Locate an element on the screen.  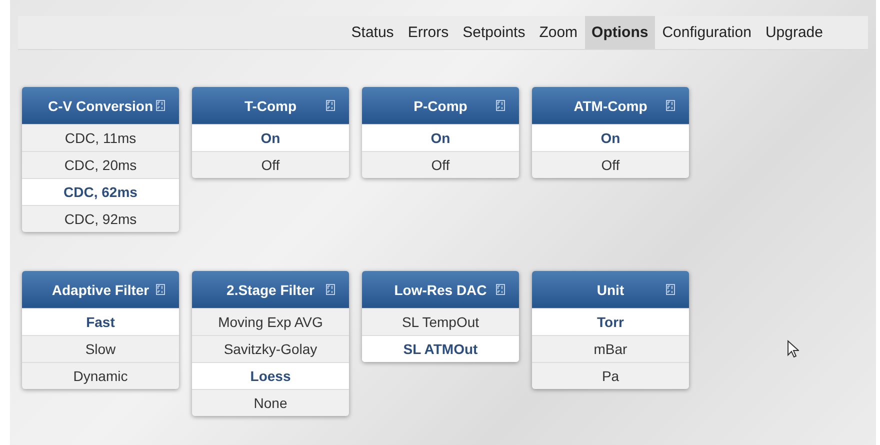
nav-tab: Status is located at coordinates (372, 32).